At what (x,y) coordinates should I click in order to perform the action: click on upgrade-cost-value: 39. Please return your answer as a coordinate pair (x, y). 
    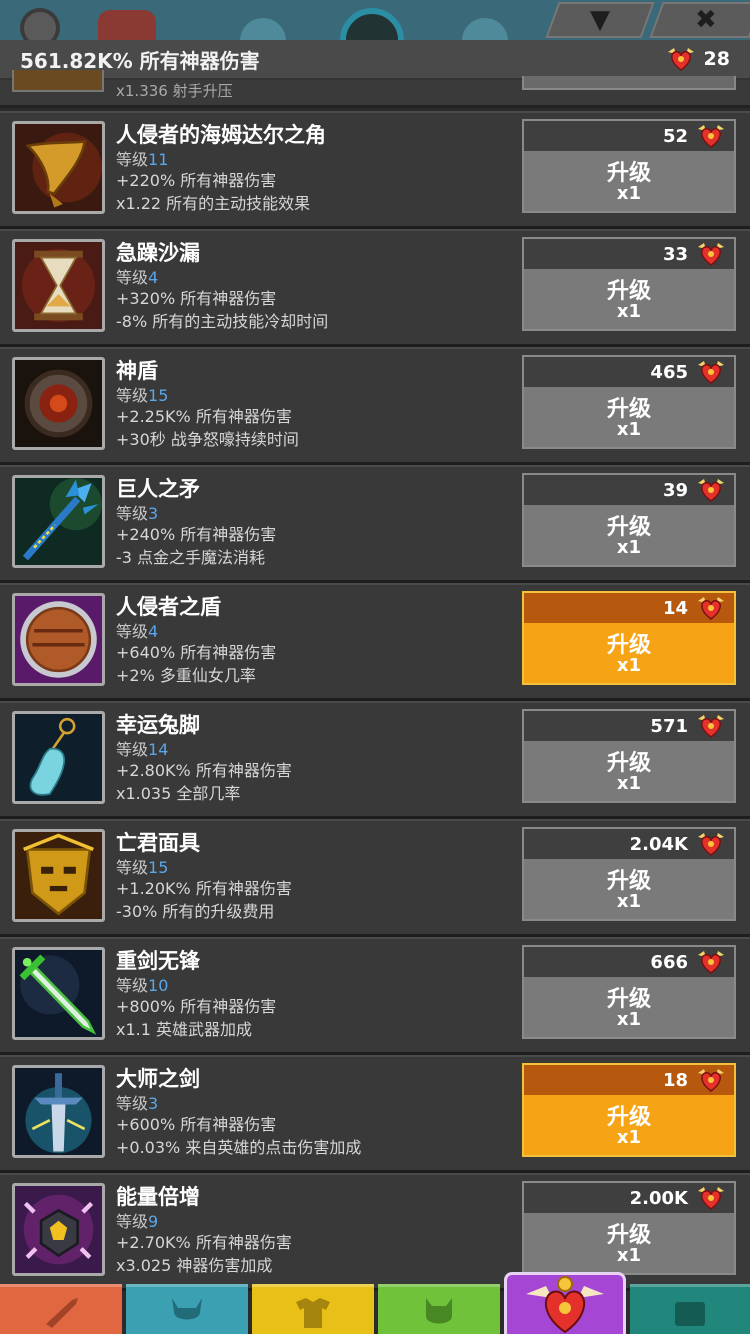
    Looking at the image, I should click on (675, 490).